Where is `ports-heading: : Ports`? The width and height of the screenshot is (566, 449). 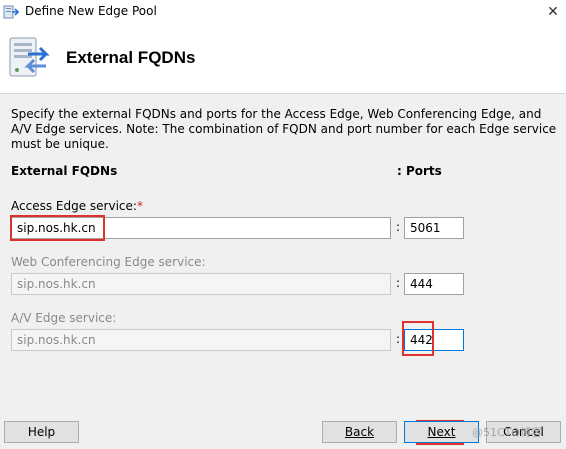
ports-heading: : Ports is located at coordinates (419, 171).